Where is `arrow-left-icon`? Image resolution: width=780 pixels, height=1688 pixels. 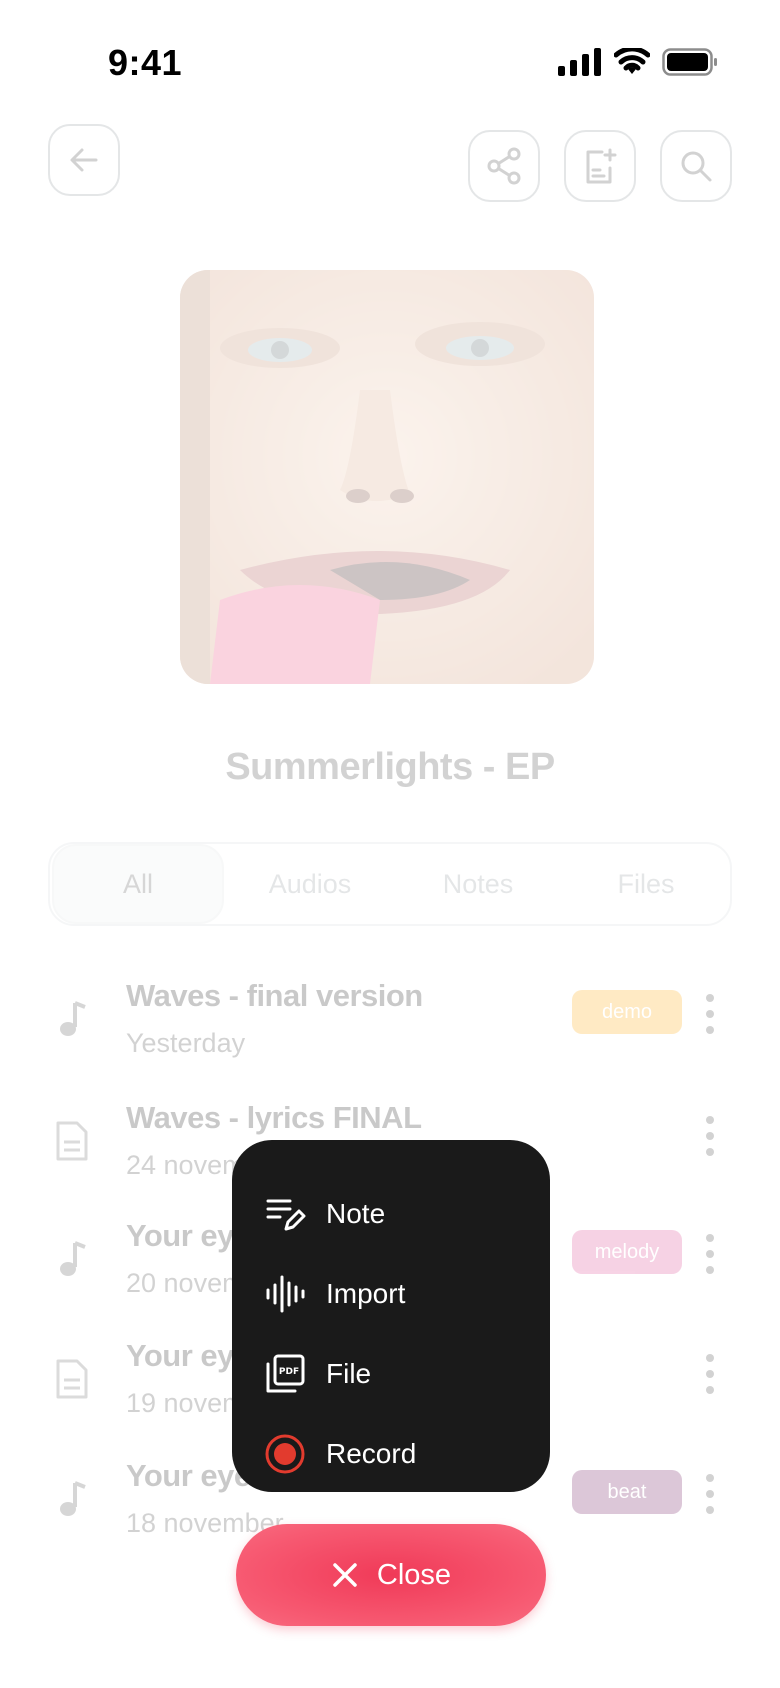 arrow-left-icon is located at coordinates (84, 160).